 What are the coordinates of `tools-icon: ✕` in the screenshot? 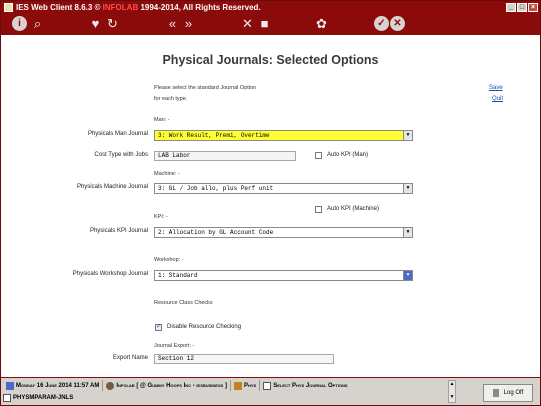 It's located at (247, 23).